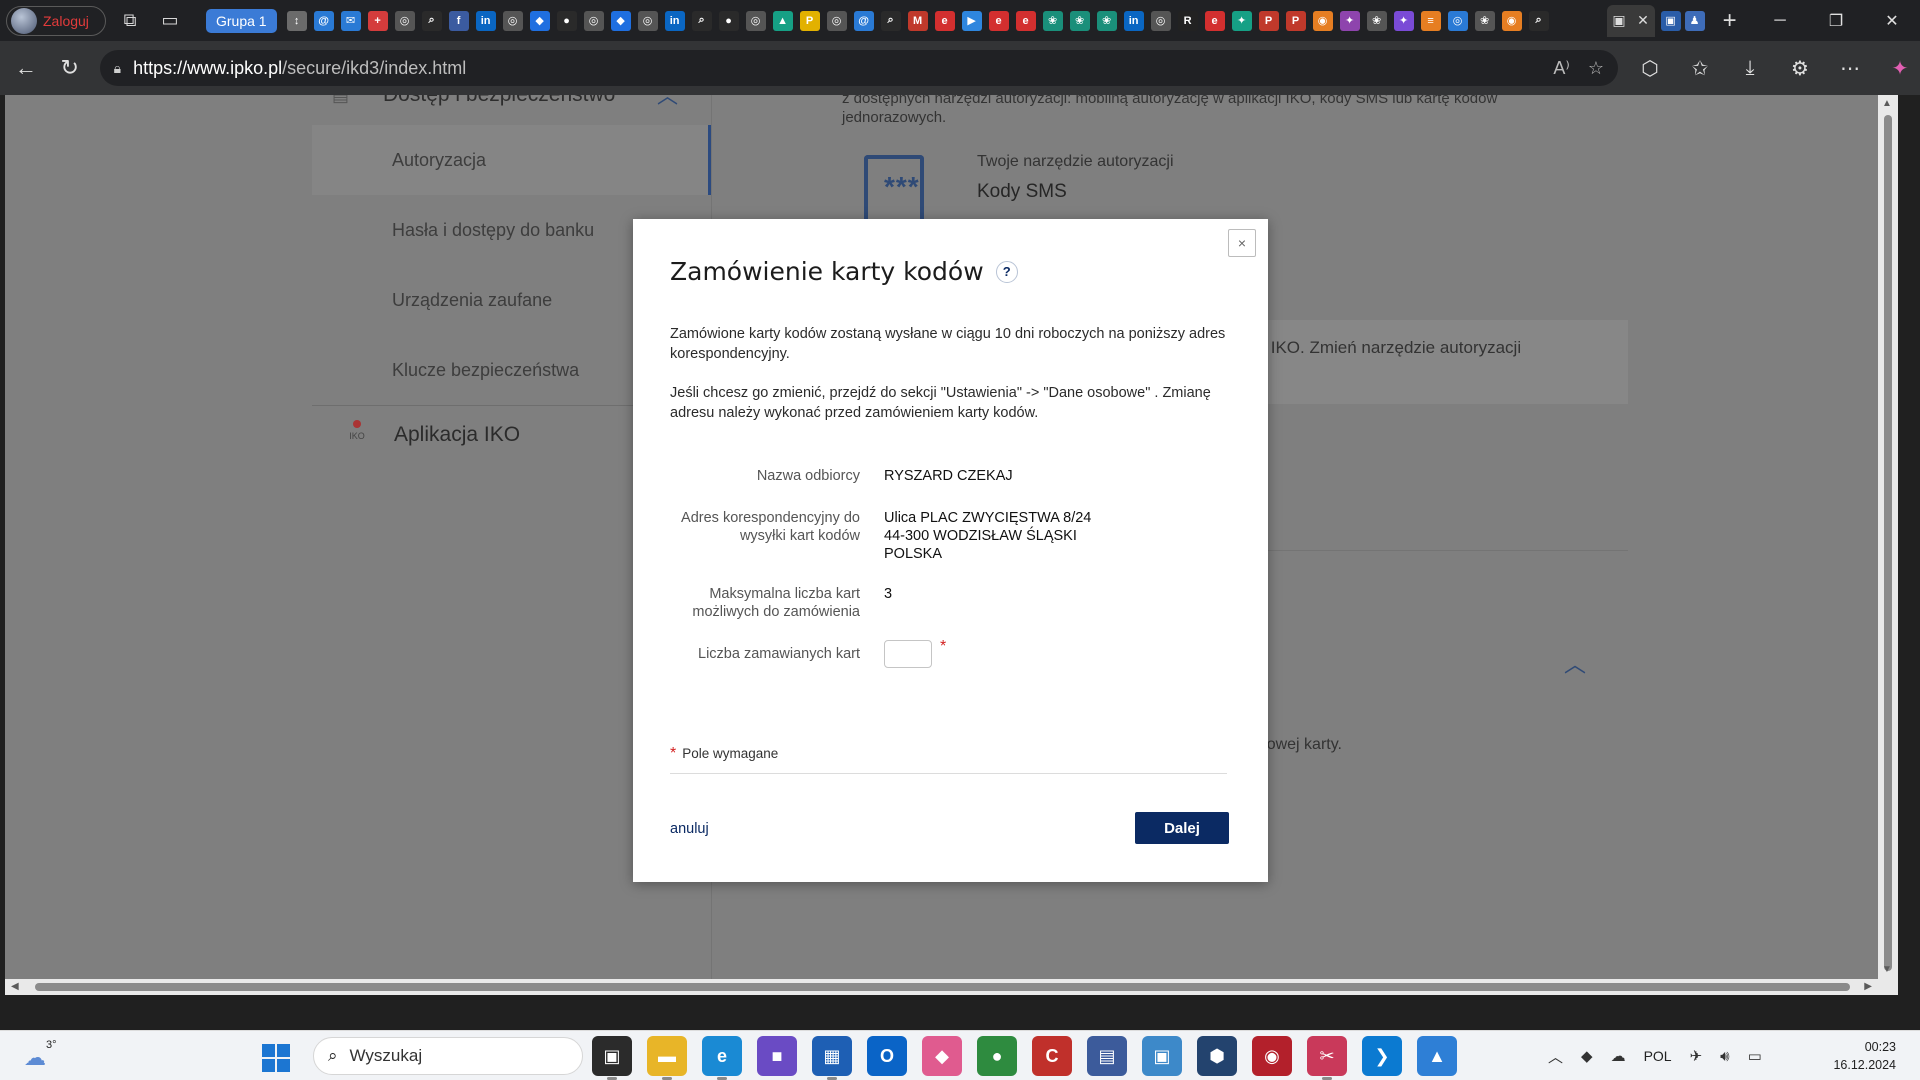  I want to click on sidebar-section-security: ▤ Dostęp i bezpieczeństwo ︿, so click(512, 108).